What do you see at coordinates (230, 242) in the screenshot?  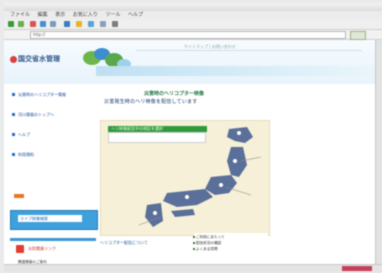 I see `info-box: ご利用にあたって 配信状況の確認 よくある質問` at bounding box center [230, 242].